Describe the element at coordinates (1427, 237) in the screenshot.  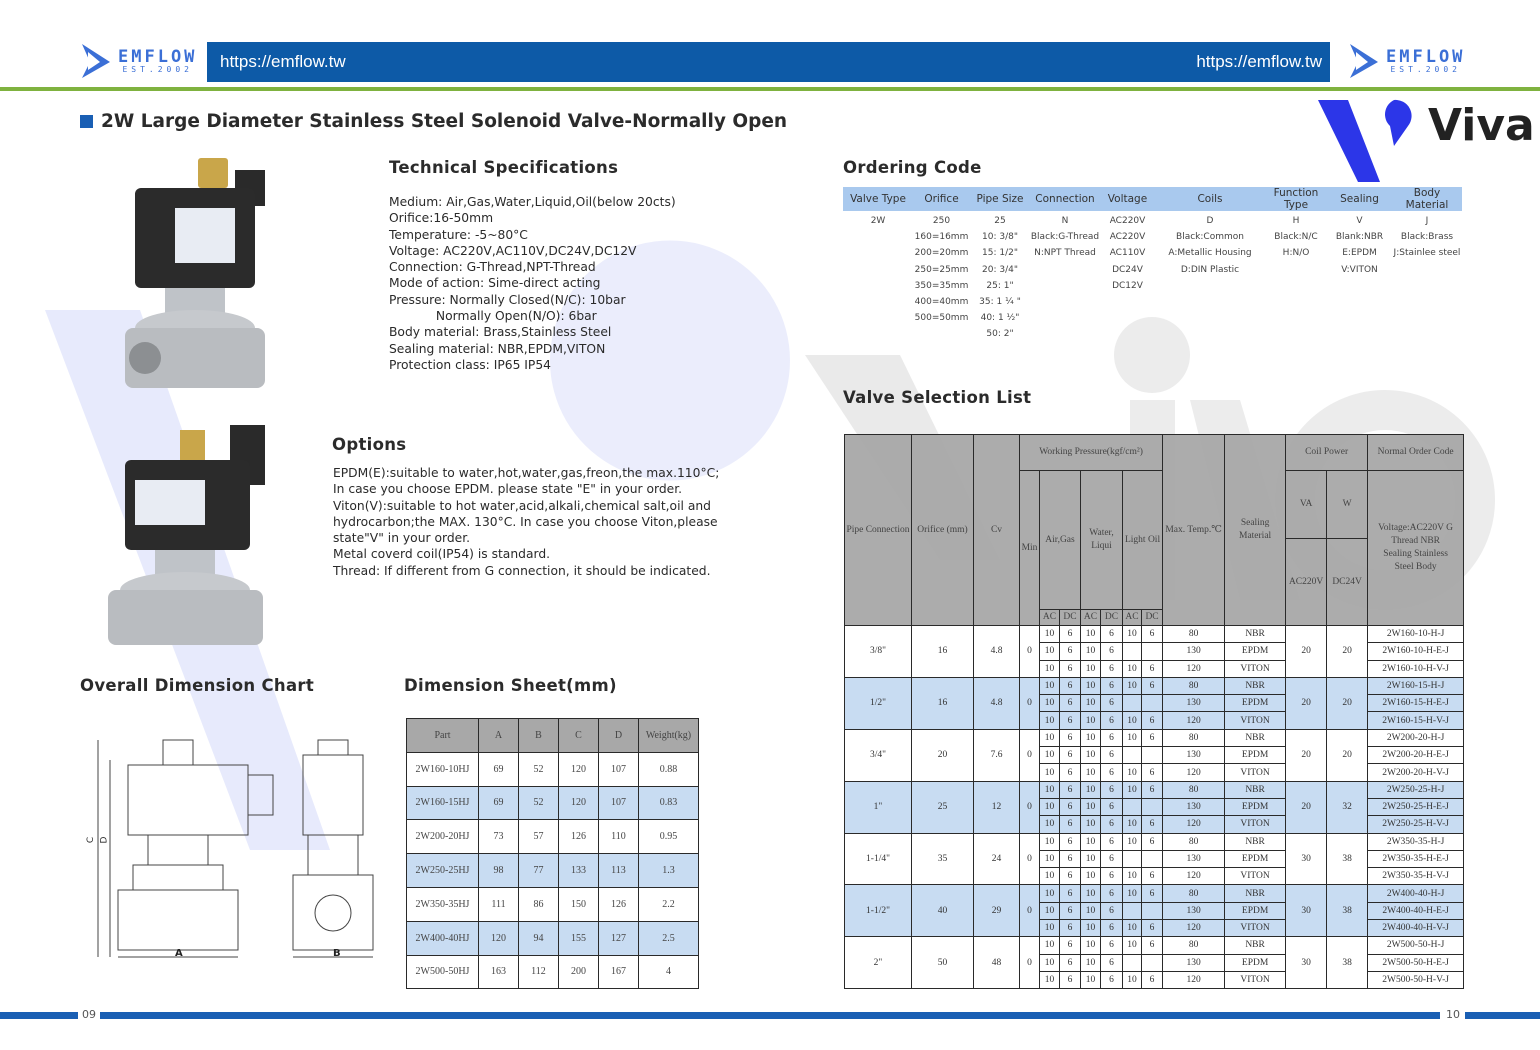
I see `ordering-value: Black:Brass` at that location.